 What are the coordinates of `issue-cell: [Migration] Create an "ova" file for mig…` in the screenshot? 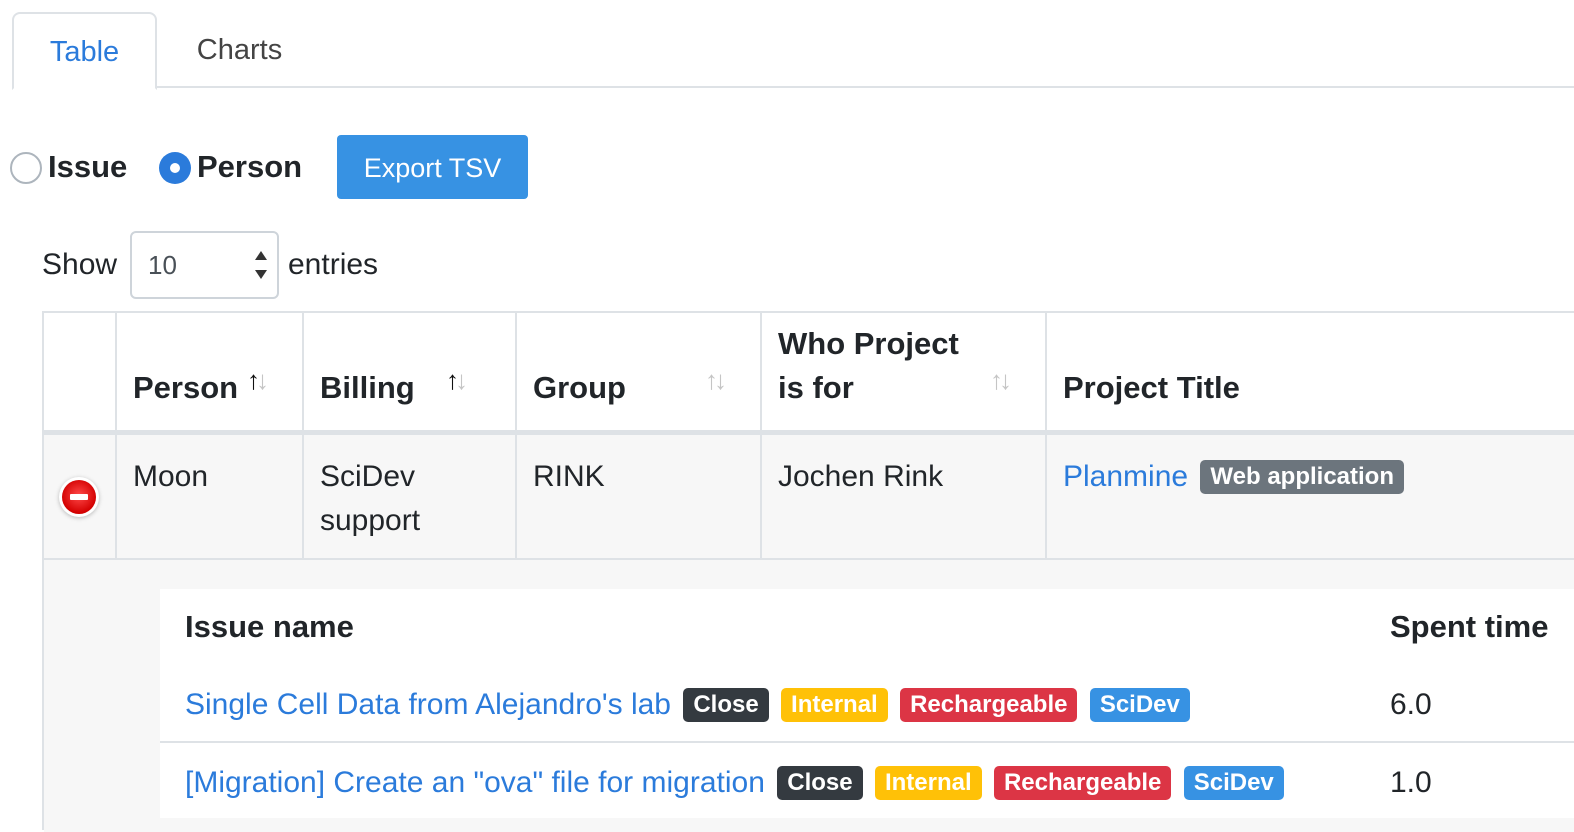 It's located at (734, 783).